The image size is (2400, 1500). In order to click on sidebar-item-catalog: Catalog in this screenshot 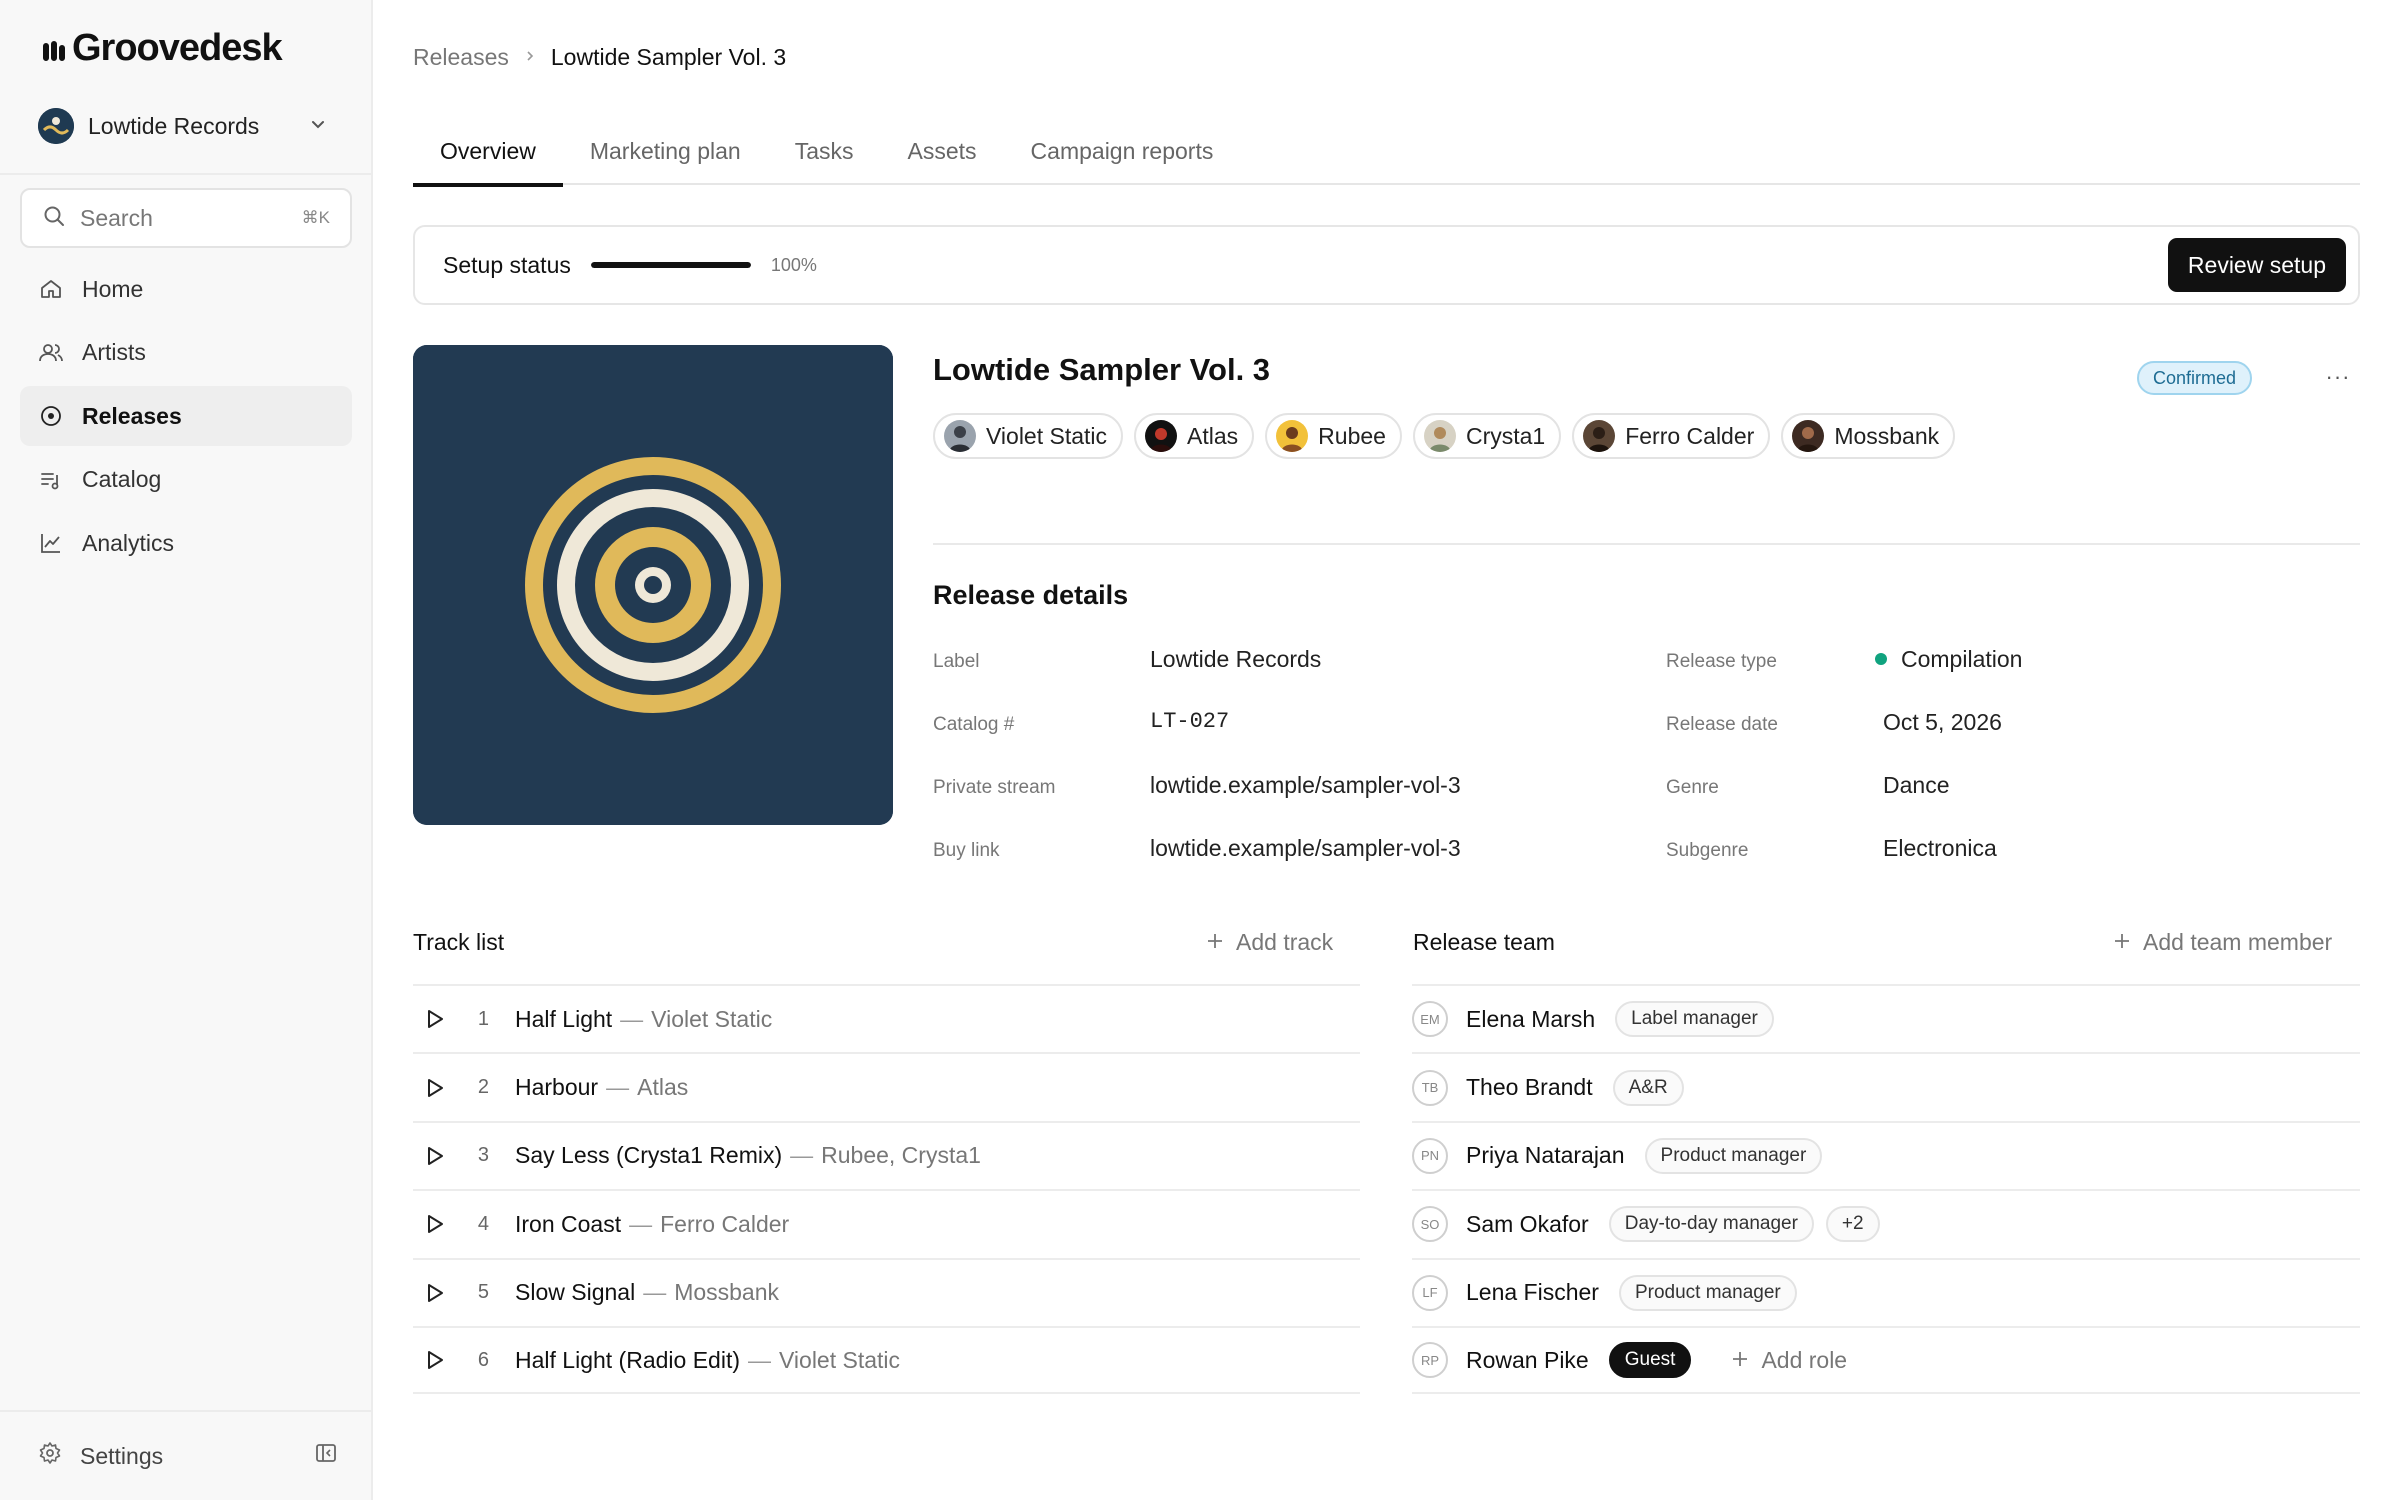, I will do `click(186, 480)`.